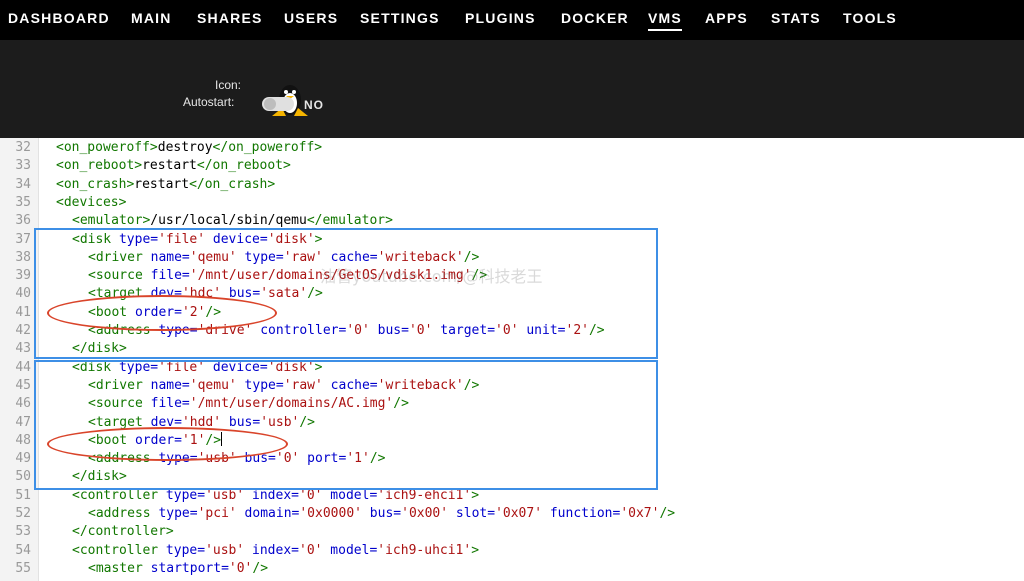  What do you see at coordinates (107, 147) in the screenshot?
I see `code-token: <on_poweroff>` at bounding box center [107, 147].